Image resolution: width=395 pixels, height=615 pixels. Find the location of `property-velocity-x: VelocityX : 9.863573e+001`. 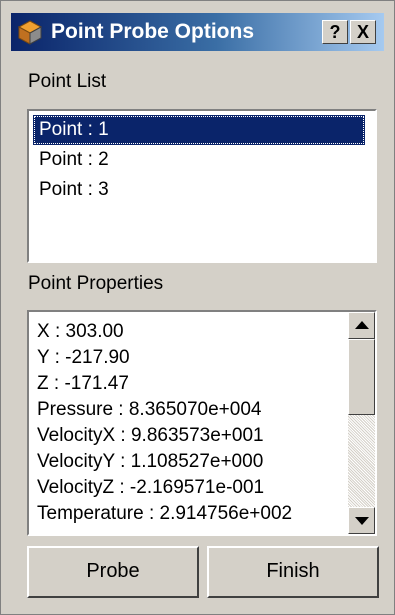

property-velocity-x: VelocityX : 9.863573e+001 is located at coordinates (150, 435).